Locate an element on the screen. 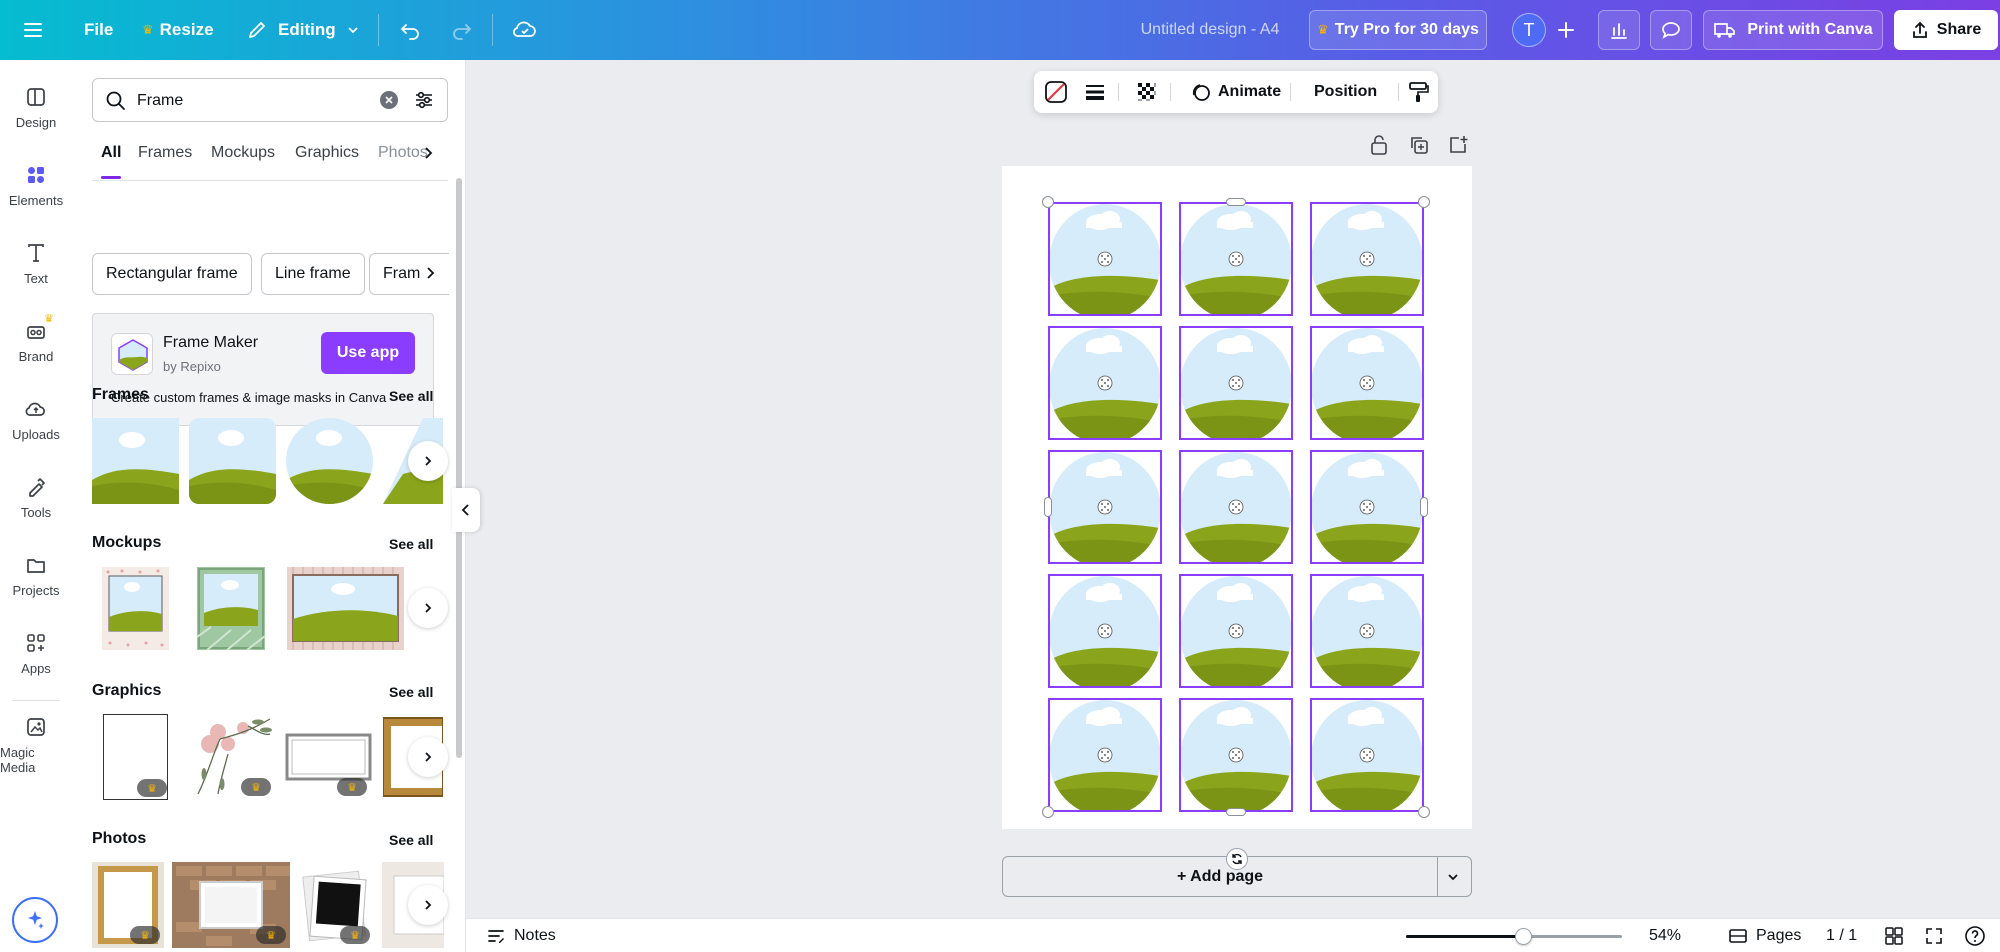 This screenshot has height=952, width=2000. comment-icon is located at coordinates (1671, 30).